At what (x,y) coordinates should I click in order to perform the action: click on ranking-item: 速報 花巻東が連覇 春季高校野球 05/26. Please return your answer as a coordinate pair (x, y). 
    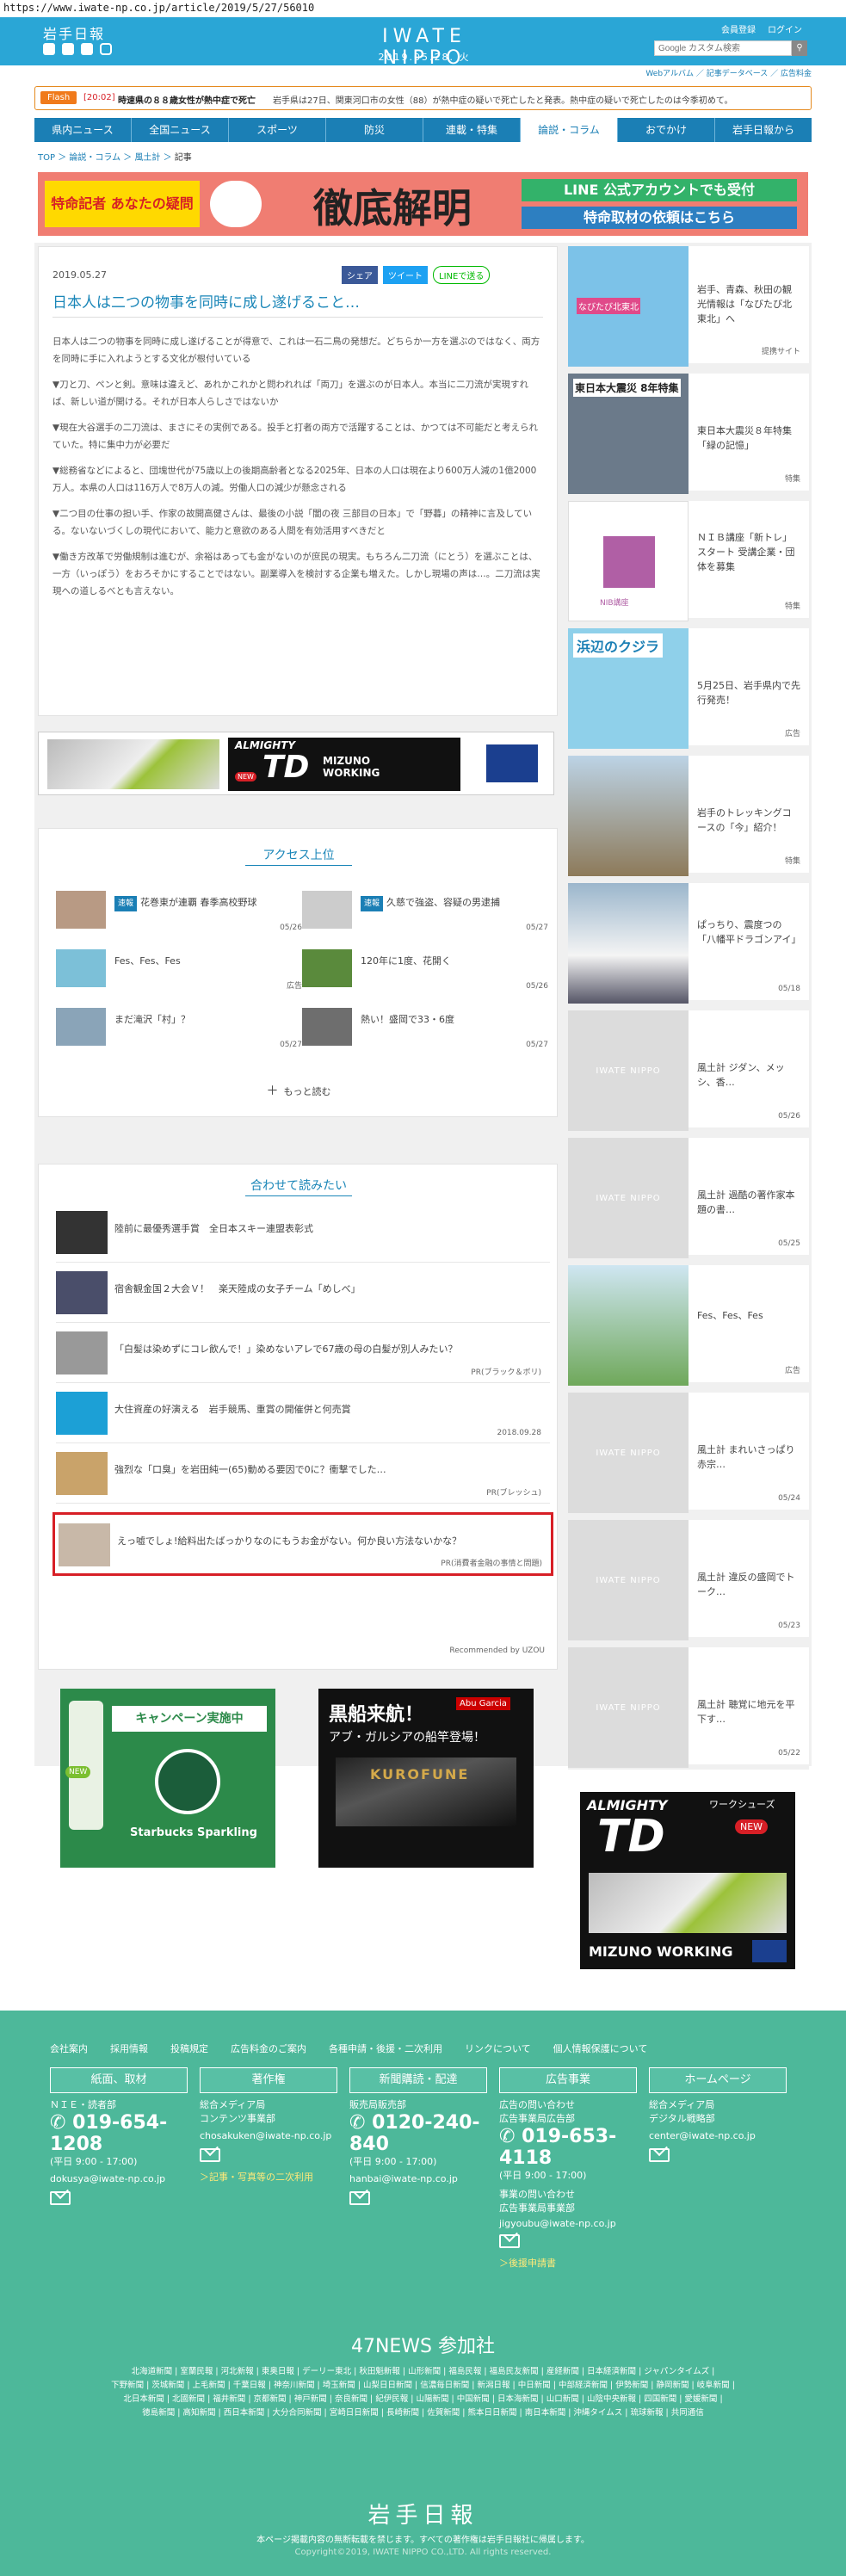
    Looking at the image, I should click on (181, 912).